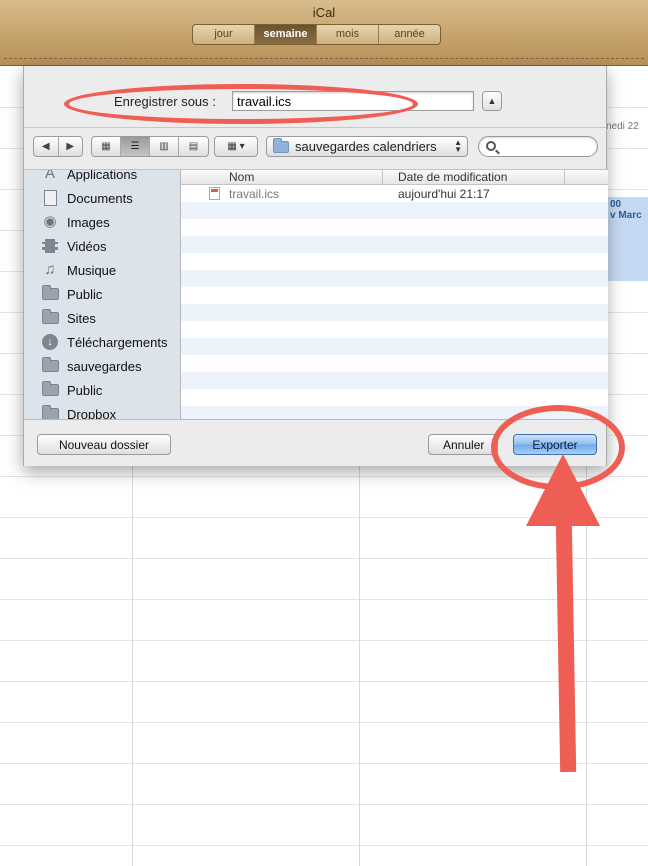 This screenshot has height=866, width=648. What do you see at coordinates (50, 198) in the screenshot?
I see `documents-icon` at bounding box center [50, 198].